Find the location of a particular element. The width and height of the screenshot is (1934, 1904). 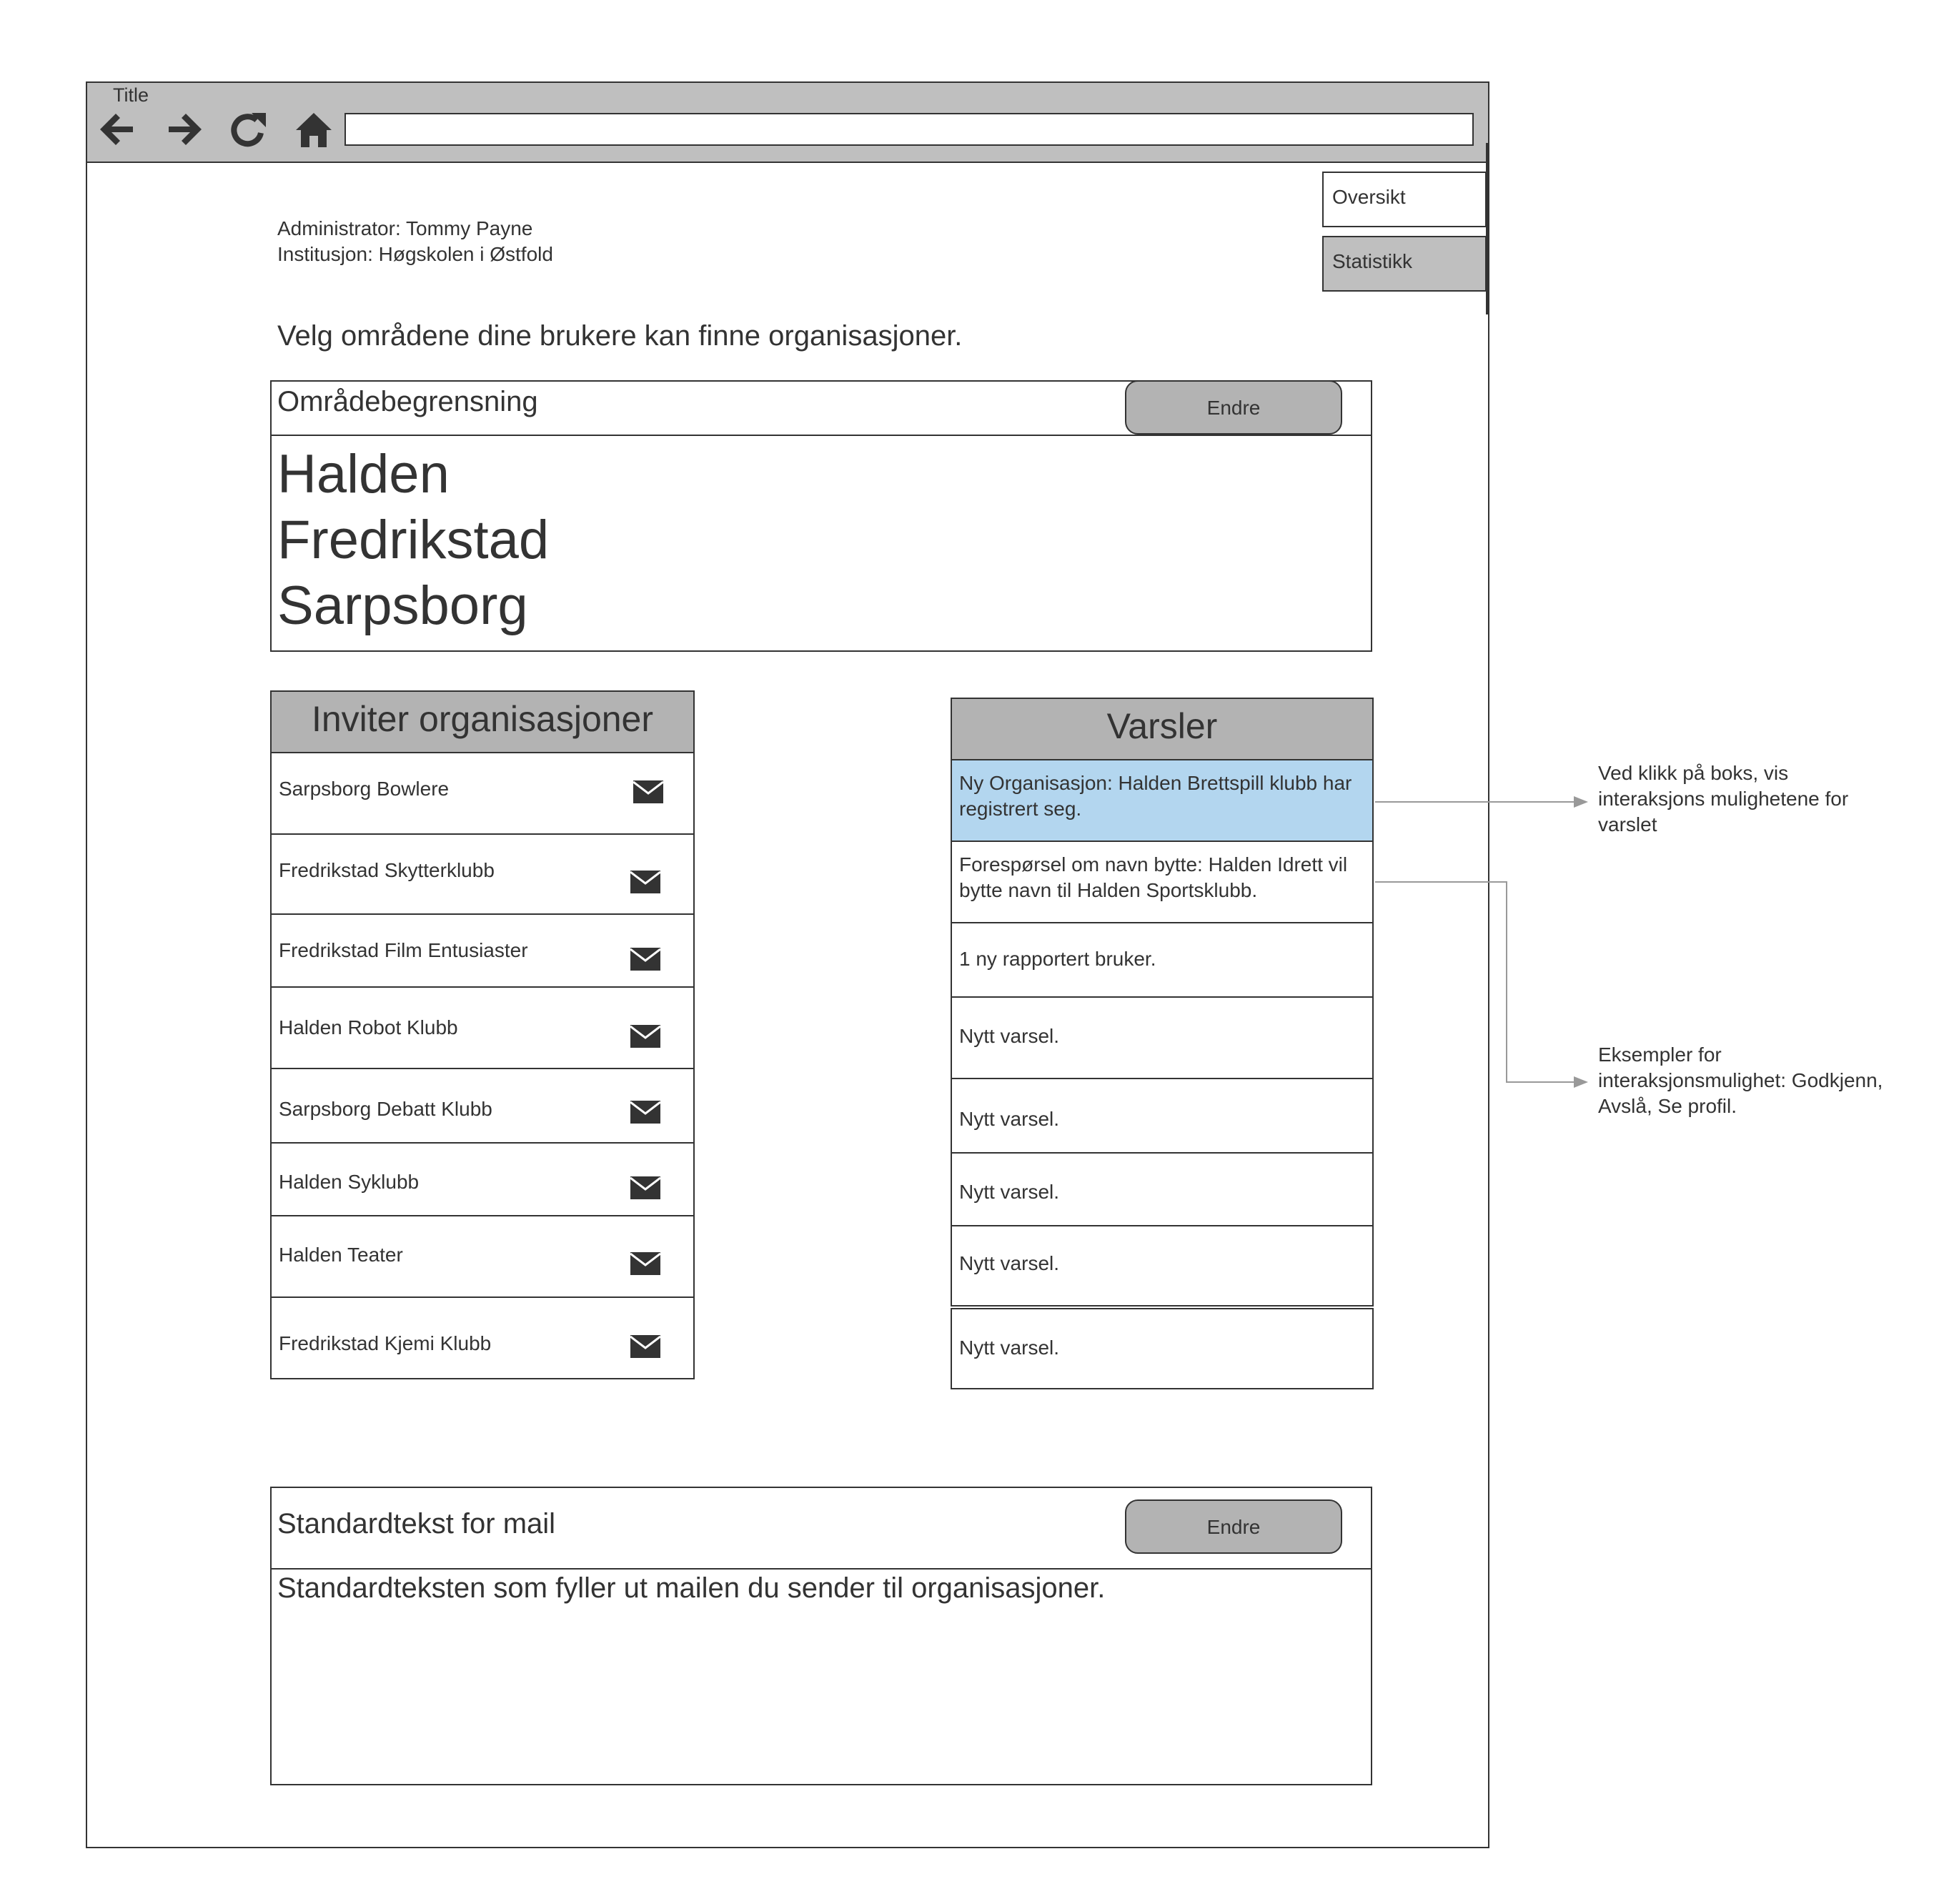

back-arrow-icon is located at coordinates (117, 129).